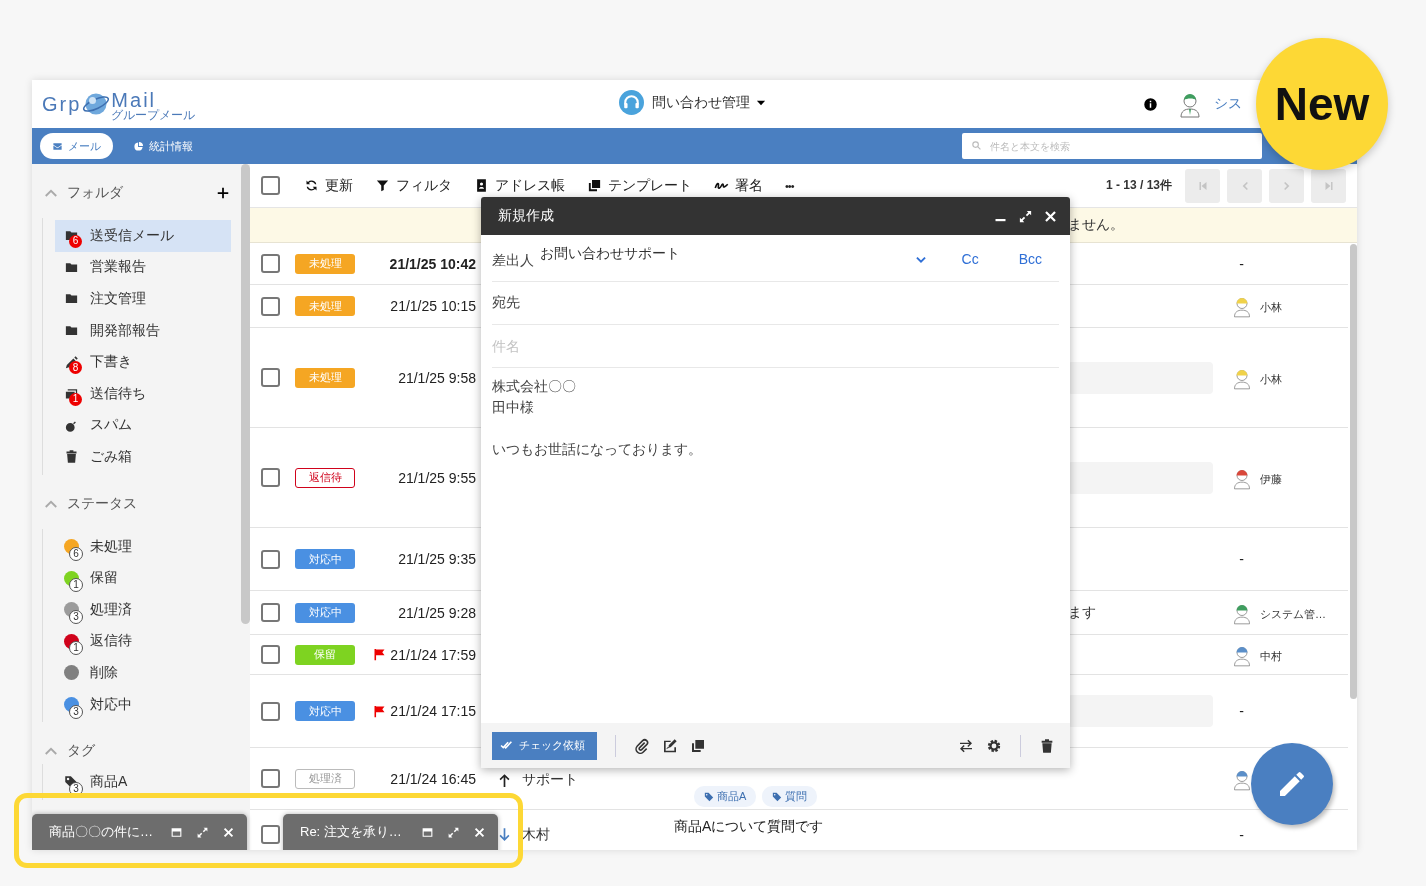 The image size is (1426, 886). I want to click on sender-name: サポート, so click(550, 780).